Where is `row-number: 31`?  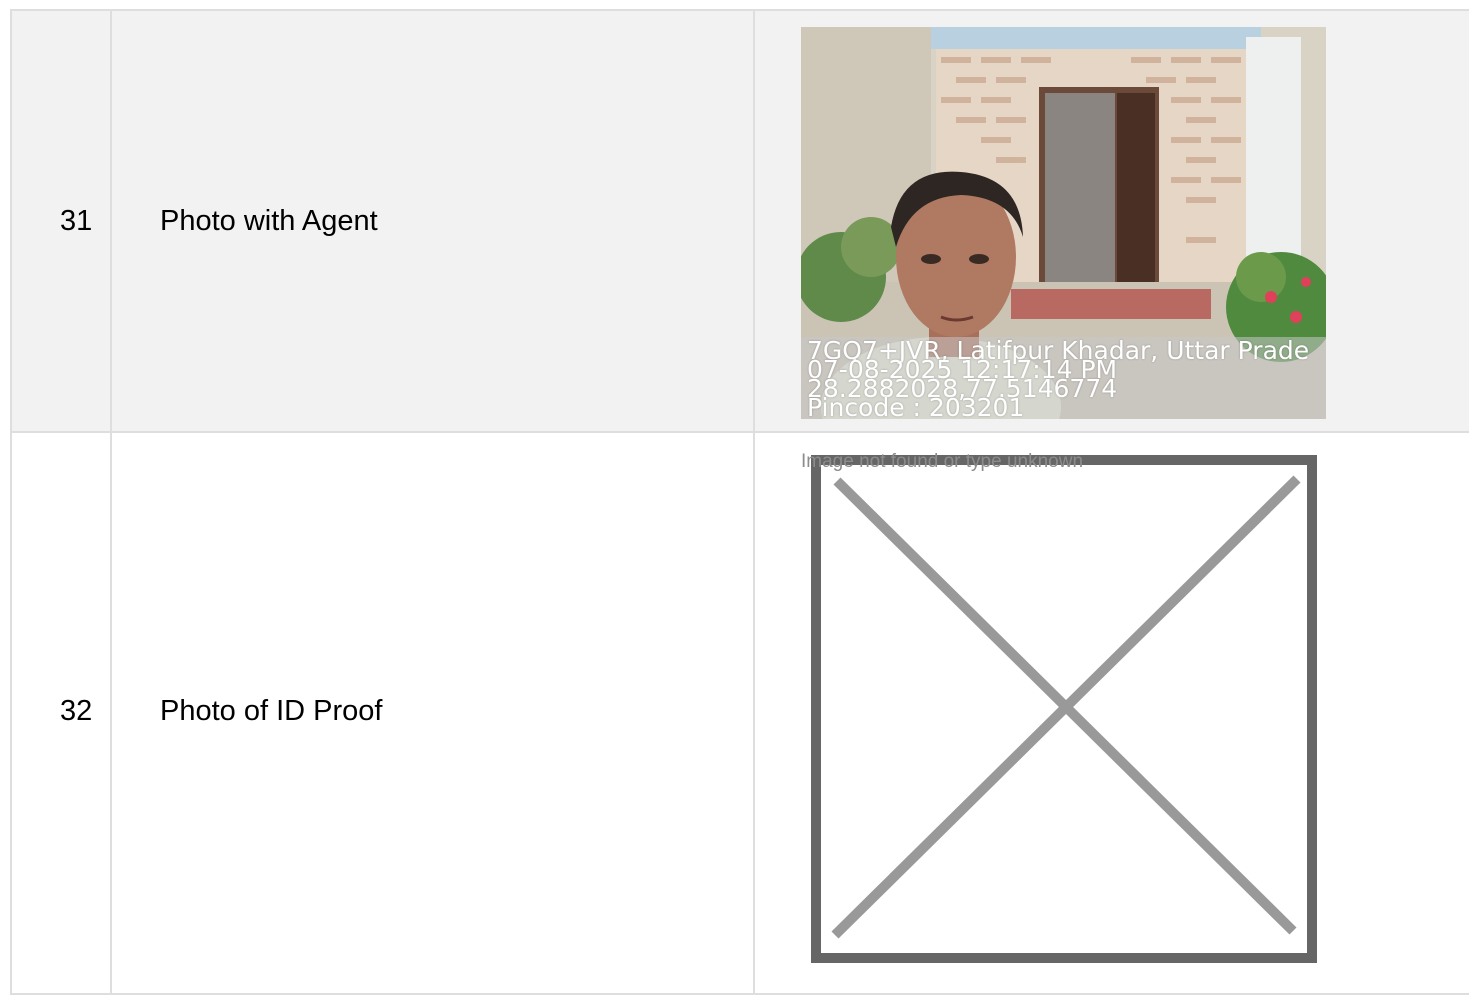 row-number: 31 is located at coordinates (61, 221).